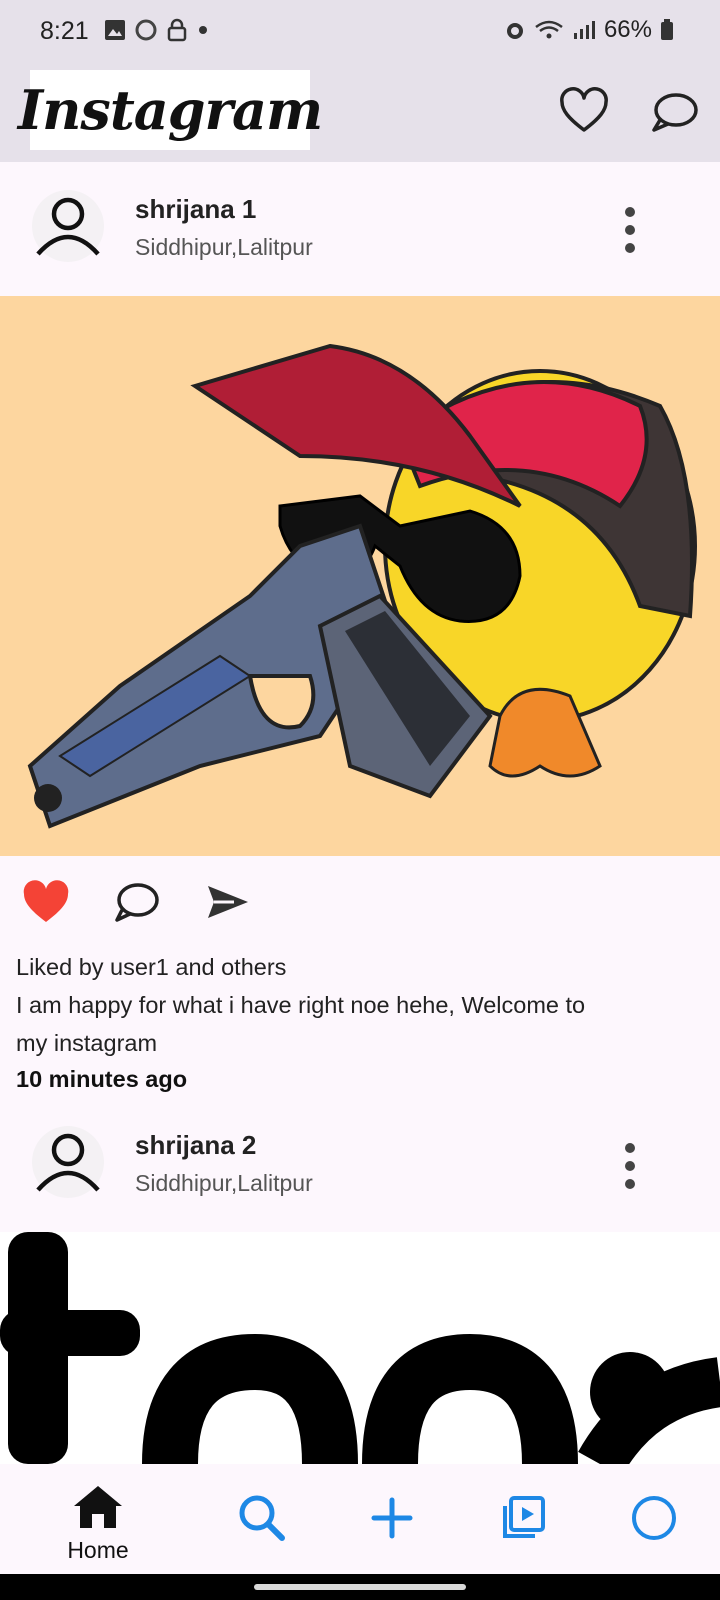 This screenshot has height=1600, width=720. I want to click on reels-icon, so click(524, 1517).